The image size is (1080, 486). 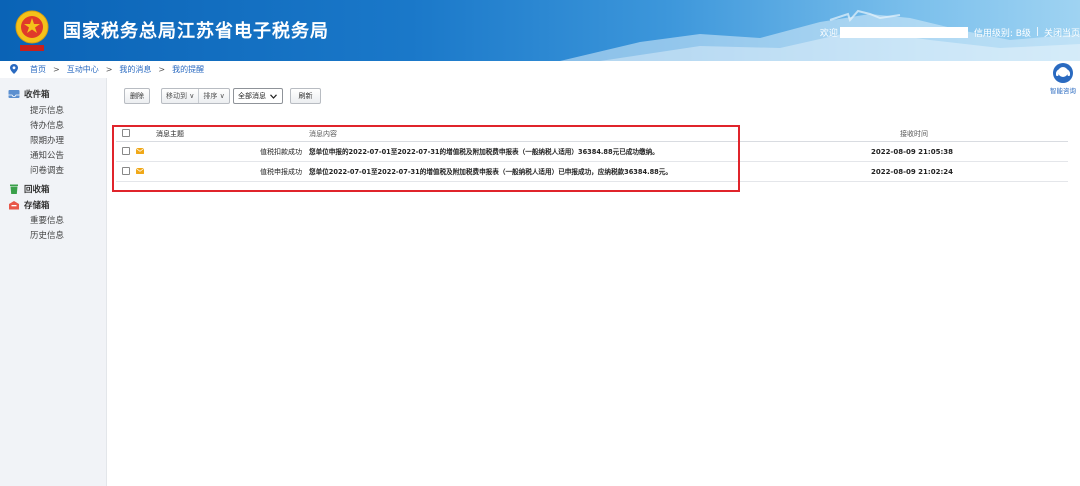 What do you see at coordinates (1063, 91) in the screenshot?
I see `smart-consult-label: 智能咨询` at bounding box center [1063, 91].